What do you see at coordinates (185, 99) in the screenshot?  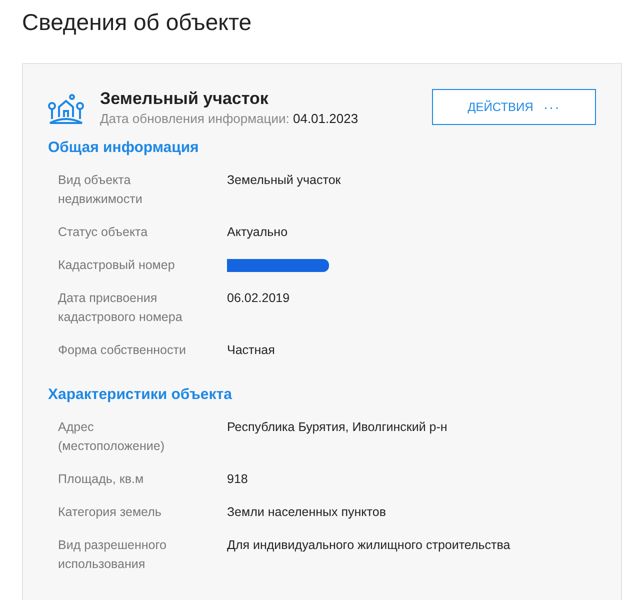 I see `object-title: Земельный участок` at bounding box center [185, 99].